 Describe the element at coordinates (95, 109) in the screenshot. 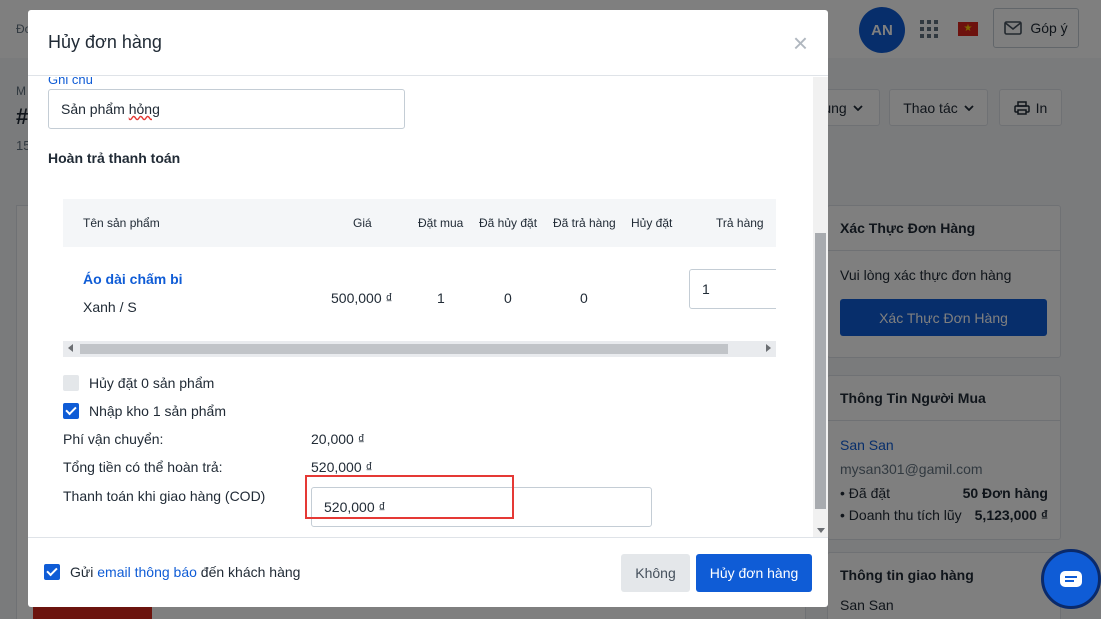

I see `note-value-text: Sản phẩm` at that location.